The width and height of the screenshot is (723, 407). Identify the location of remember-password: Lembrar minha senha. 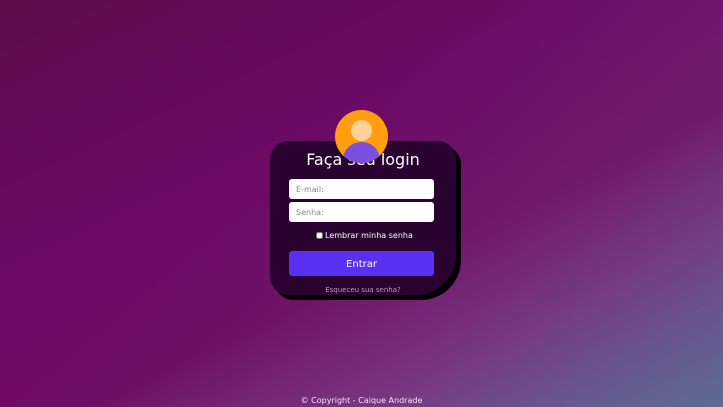
(364, 235).